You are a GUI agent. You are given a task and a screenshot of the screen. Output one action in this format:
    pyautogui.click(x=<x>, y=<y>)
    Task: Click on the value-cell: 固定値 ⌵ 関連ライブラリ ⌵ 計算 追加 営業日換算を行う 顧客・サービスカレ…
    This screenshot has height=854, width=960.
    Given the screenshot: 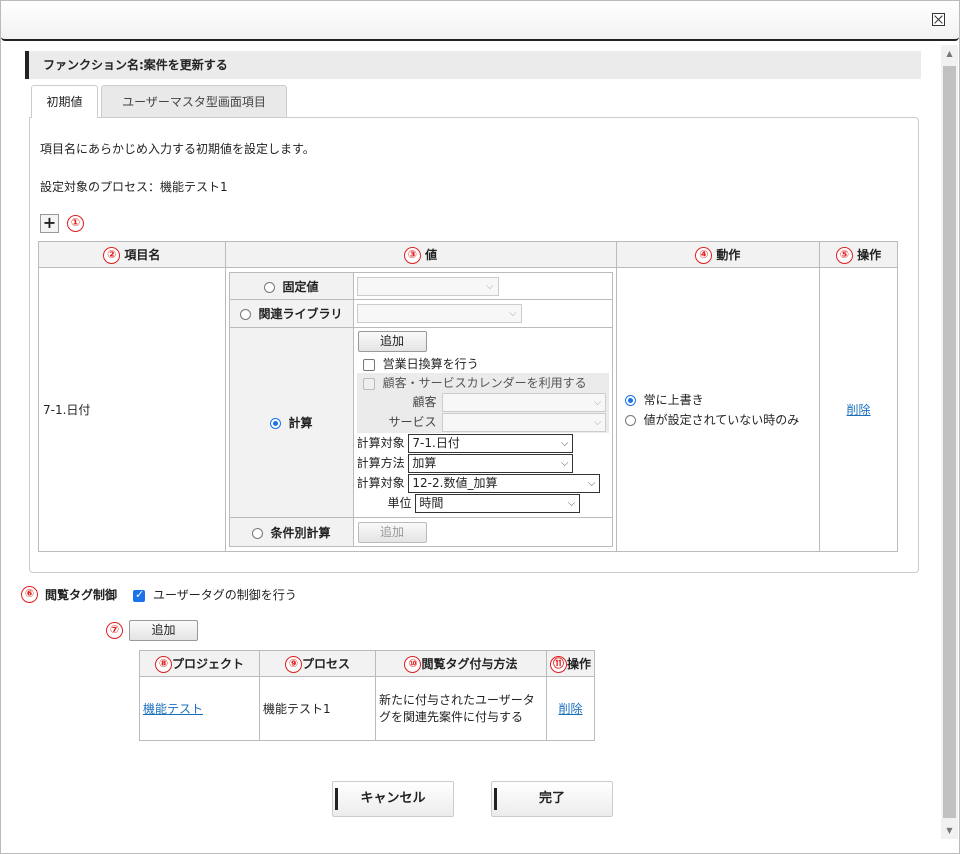 What is the action you would take?
    pyautogui.click(x=420, y=409)
    